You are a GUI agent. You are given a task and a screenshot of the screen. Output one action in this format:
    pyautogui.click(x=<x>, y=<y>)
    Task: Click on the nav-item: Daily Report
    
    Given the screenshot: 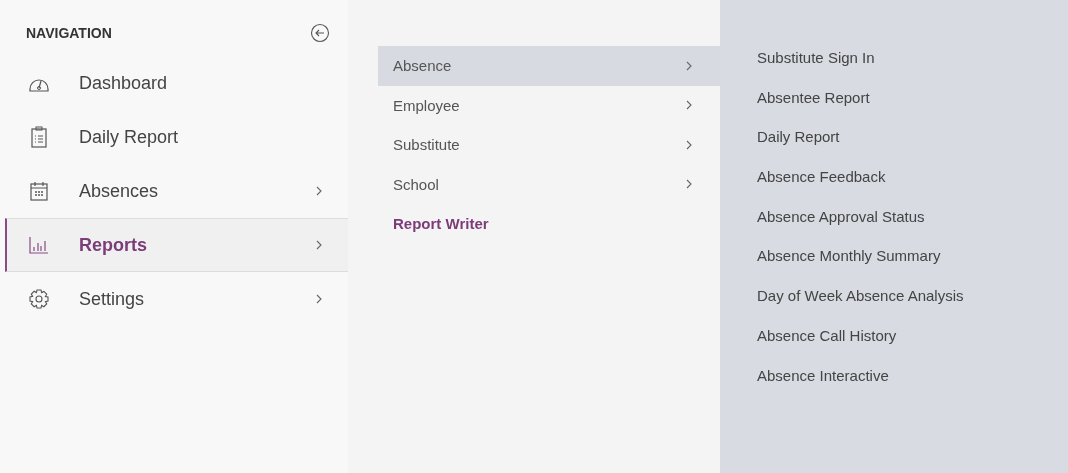 What is the action you would take?
    pyautogui.click(x=176, y=137)
    